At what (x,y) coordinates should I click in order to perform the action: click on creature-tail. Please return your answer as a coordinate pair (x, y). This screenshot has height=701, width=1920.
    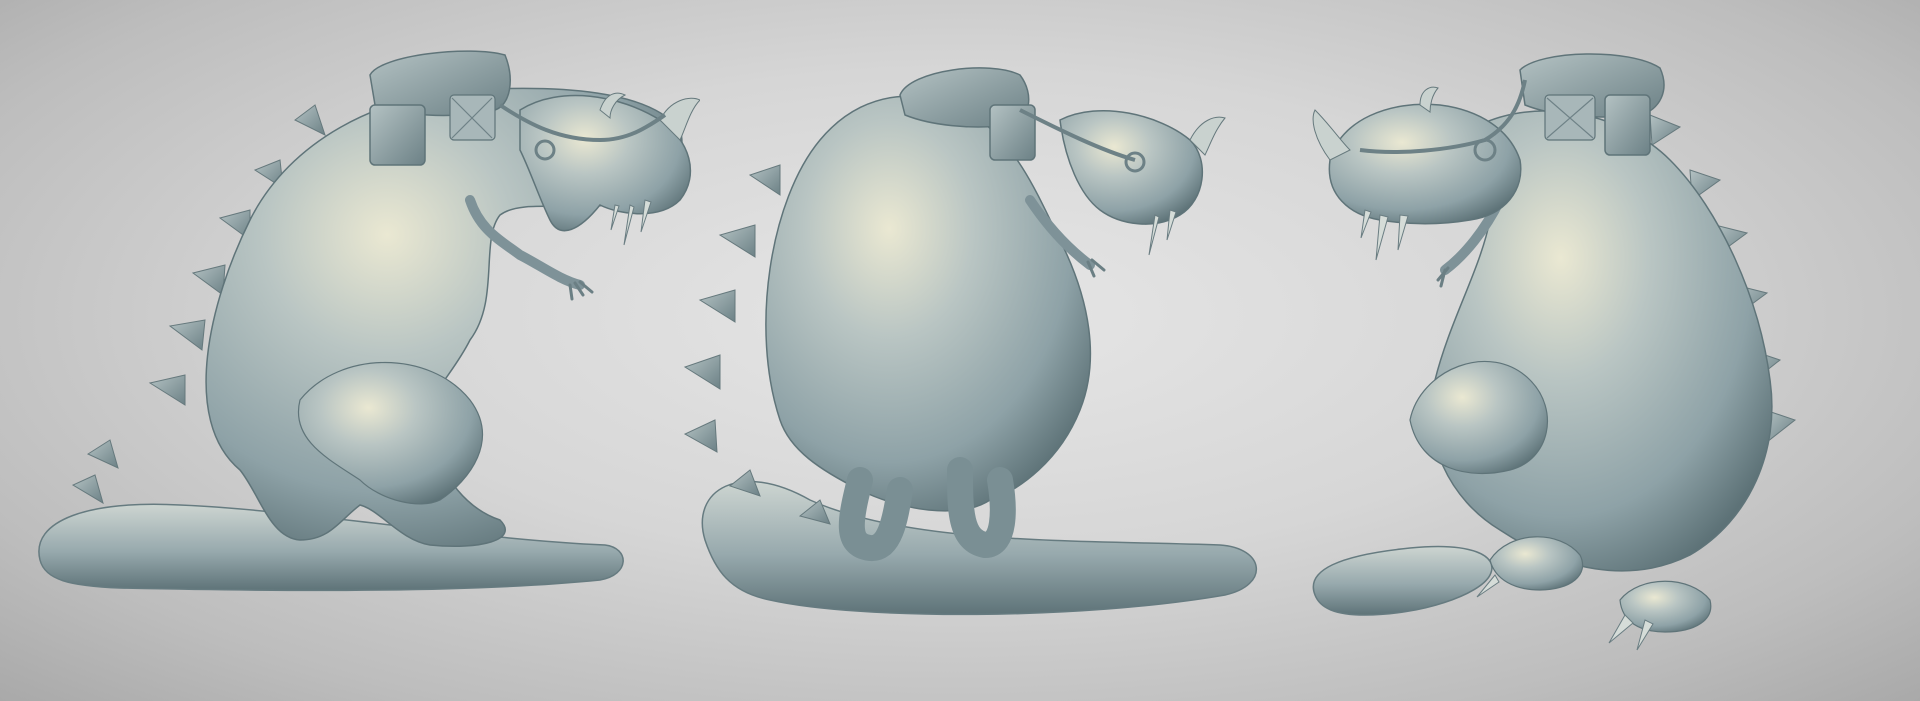
    Looking at the image, I should click on (1402, 580).